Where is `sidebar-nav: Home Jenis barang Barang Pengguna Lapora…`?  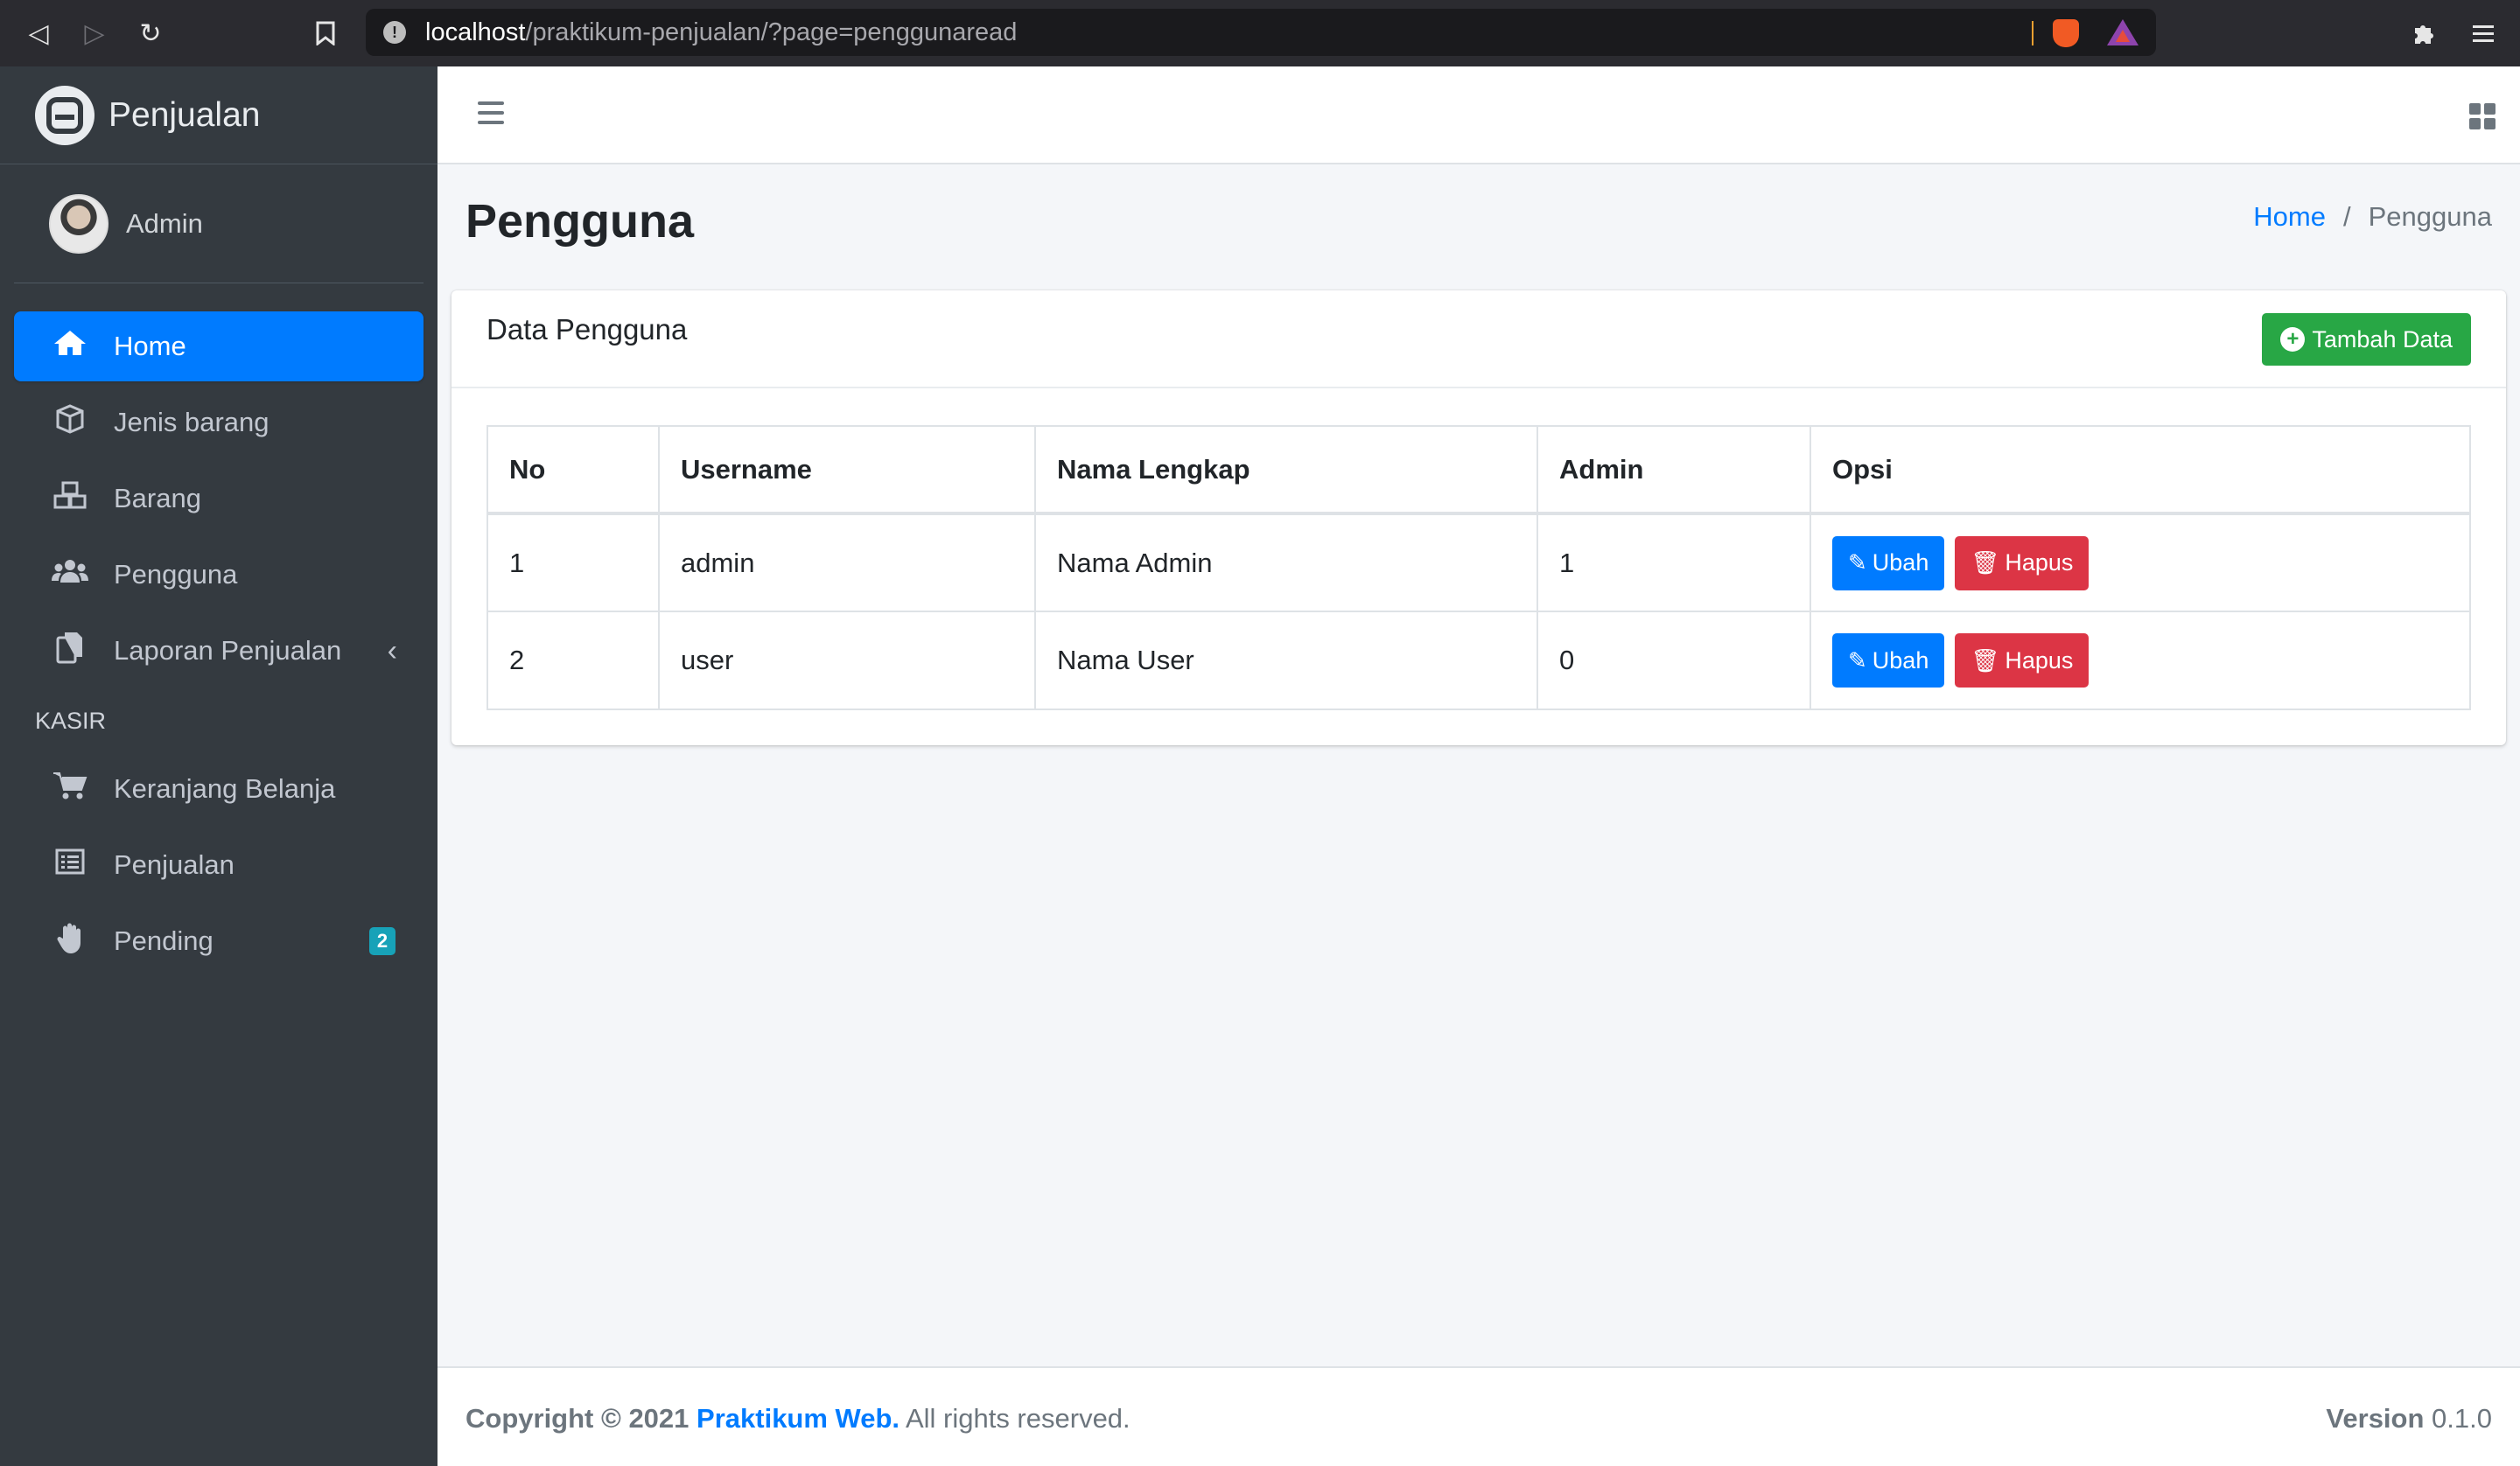
sidebar-nav: Home Jenis barang Barang Pengguna Lapora… is located at coordinates (219, 630).